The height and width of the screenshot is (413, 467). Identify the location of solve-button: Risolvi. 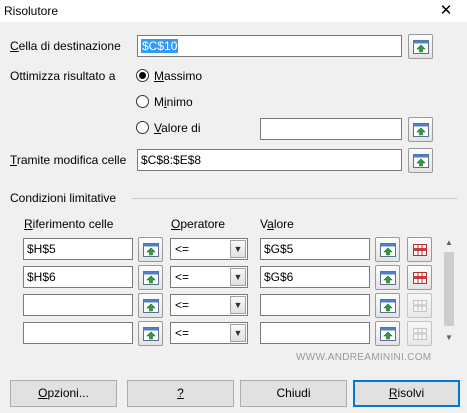
(406, 393).